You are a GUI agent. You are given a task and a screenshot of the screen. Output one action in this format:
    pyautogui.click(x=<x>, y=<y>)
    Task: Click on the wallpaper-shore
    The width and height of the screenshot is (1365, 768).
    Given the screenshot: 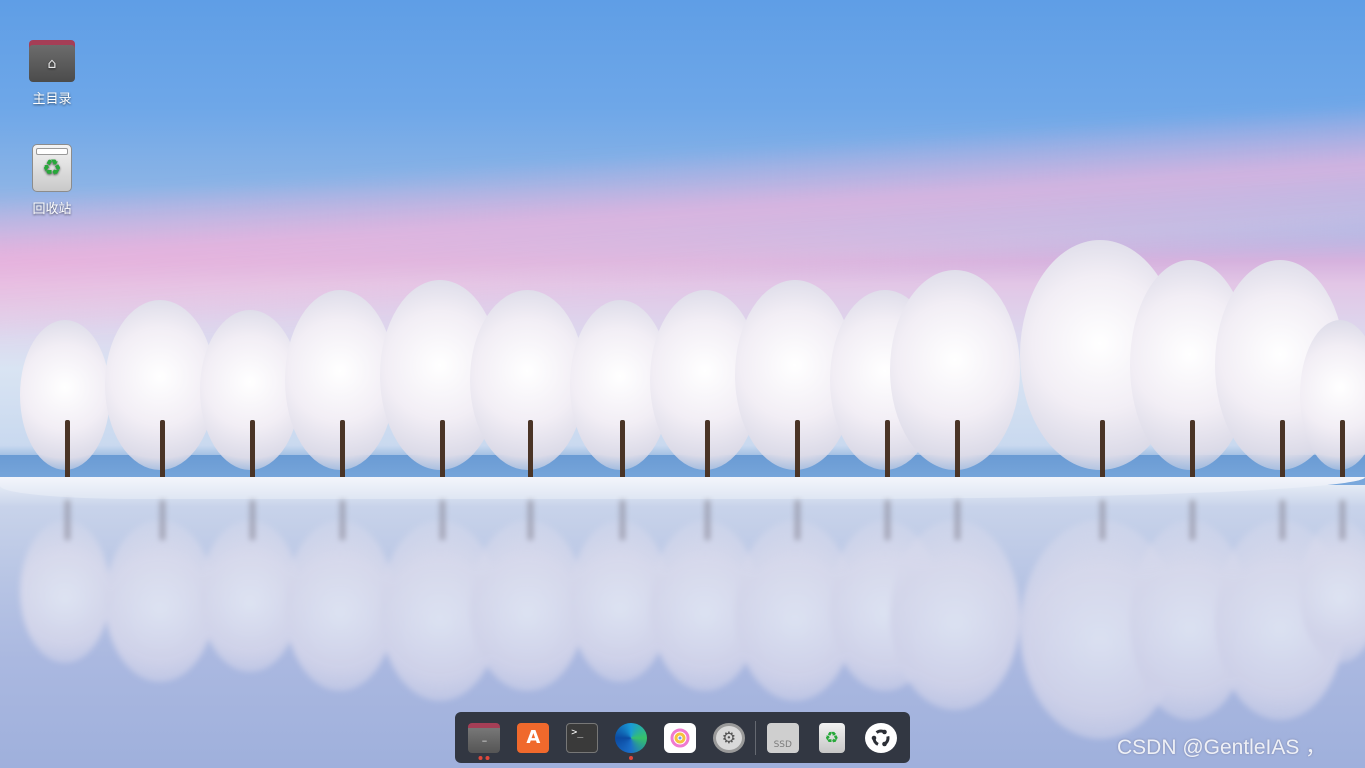 What is the action you would take?
    pyautogui.click(x=682, y=488)
    